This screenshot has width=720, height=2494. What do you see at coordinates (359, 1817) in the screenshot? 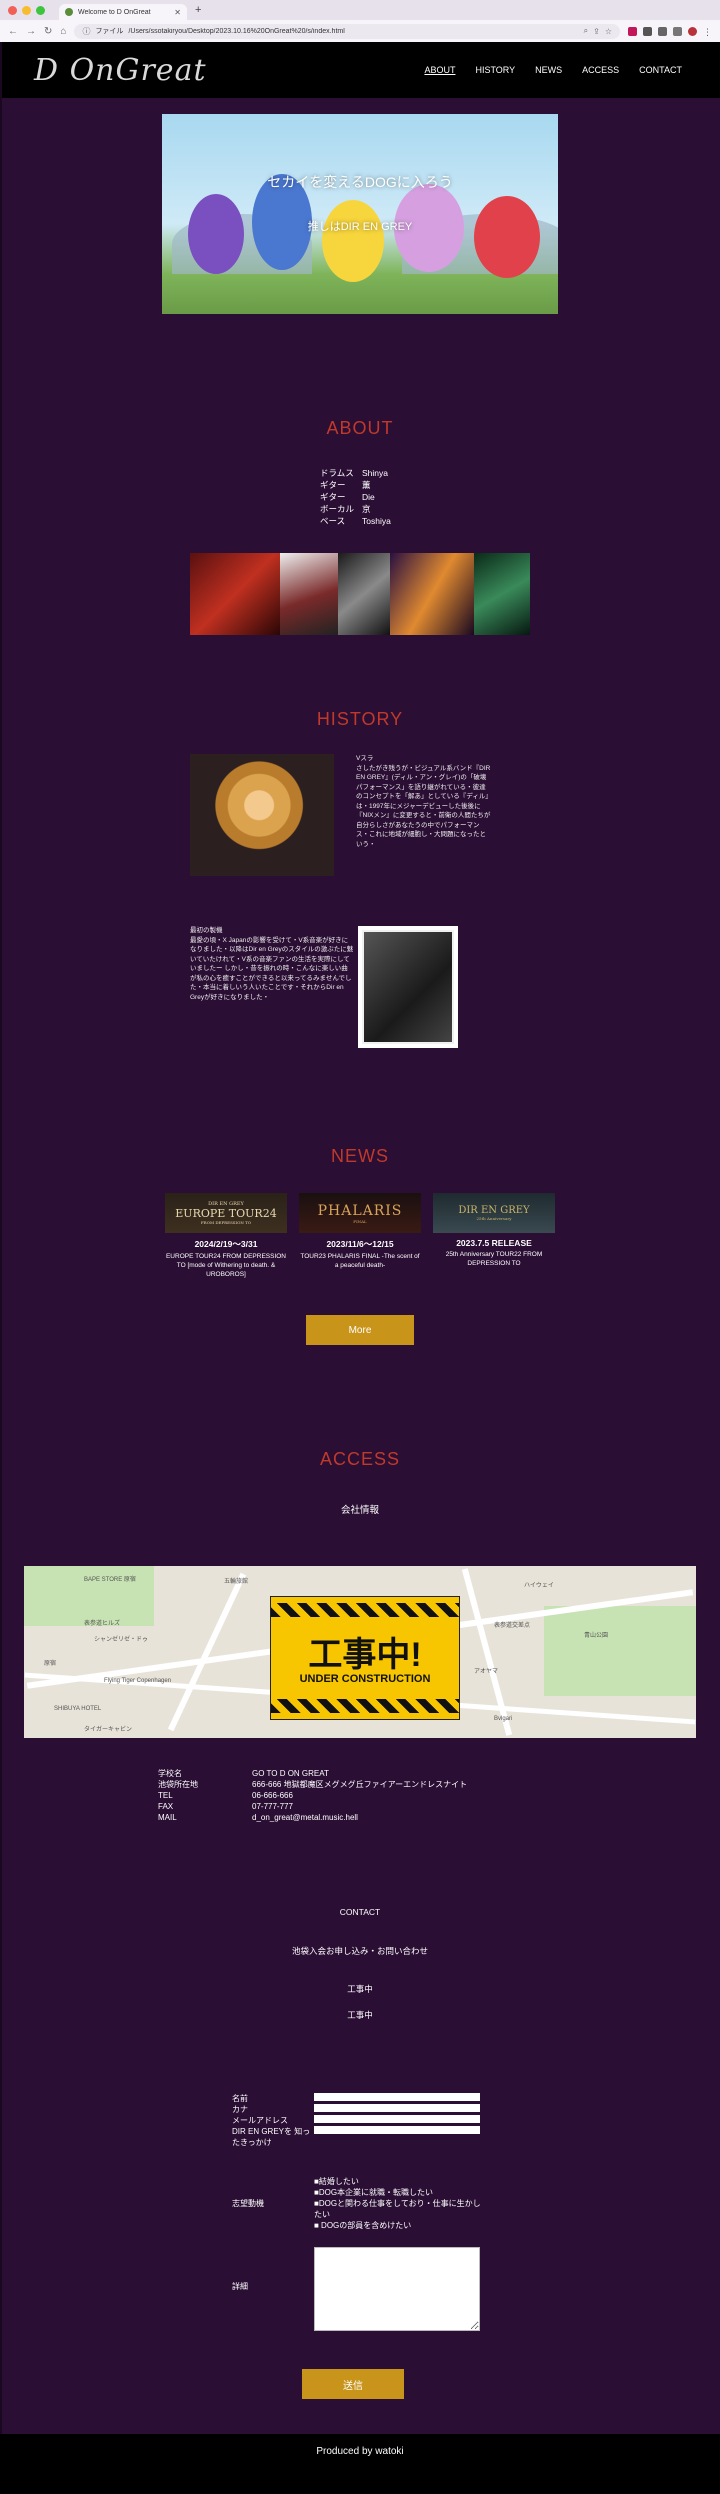
I see `info-value: d_on_great@metal.music.hell` at bounding box center [359, 1817].